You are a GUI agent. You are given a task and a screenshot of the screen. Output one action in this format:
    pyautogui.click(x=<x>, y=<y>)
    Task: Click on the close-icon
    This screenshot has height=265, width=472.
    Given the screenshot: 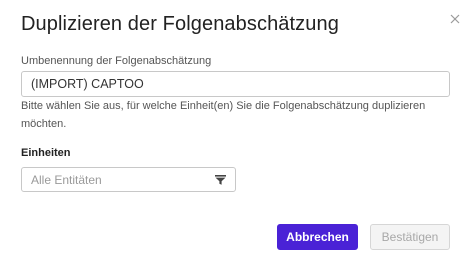 What is the action you would take?
    pyautogui.click(x=455, y=19)
    